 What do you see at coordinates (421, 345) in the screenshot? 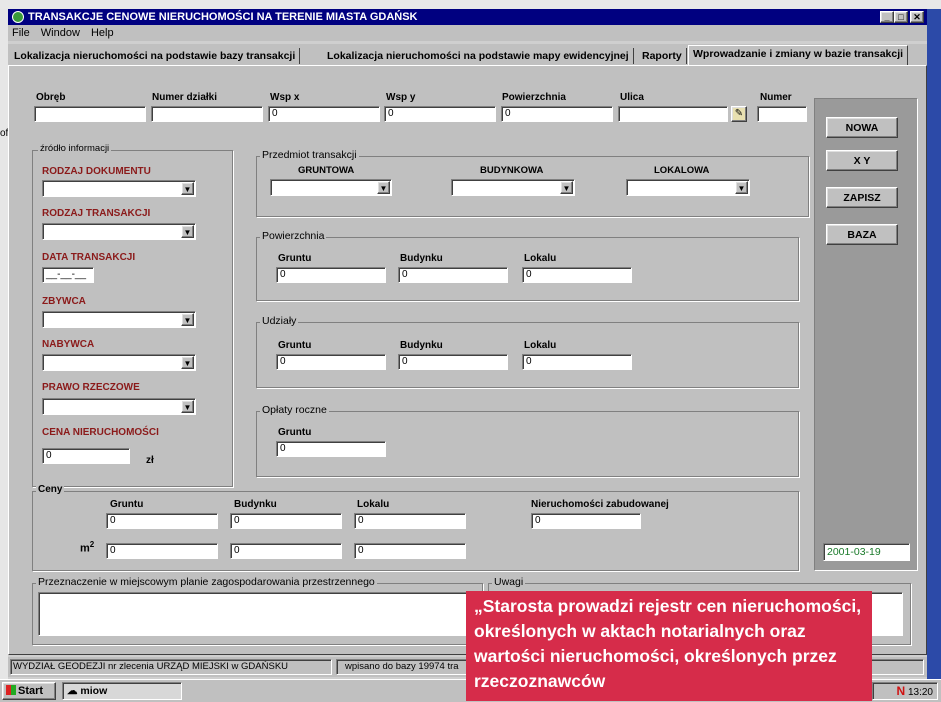
I see `label-udz-budynku: Budynku` at bounding box center [421, 345].